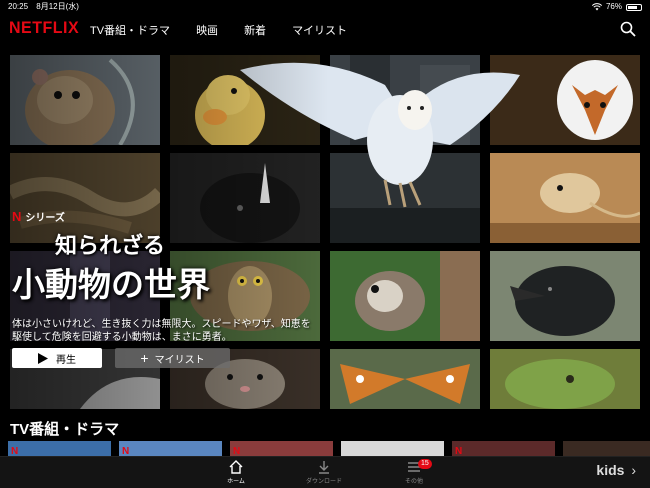 Image resolution: width=650 pixels, height=488 pixels. Describe the element at coordinates (179, 360) in the screenshot. I see `mylist-label: マイリスト` at that location.